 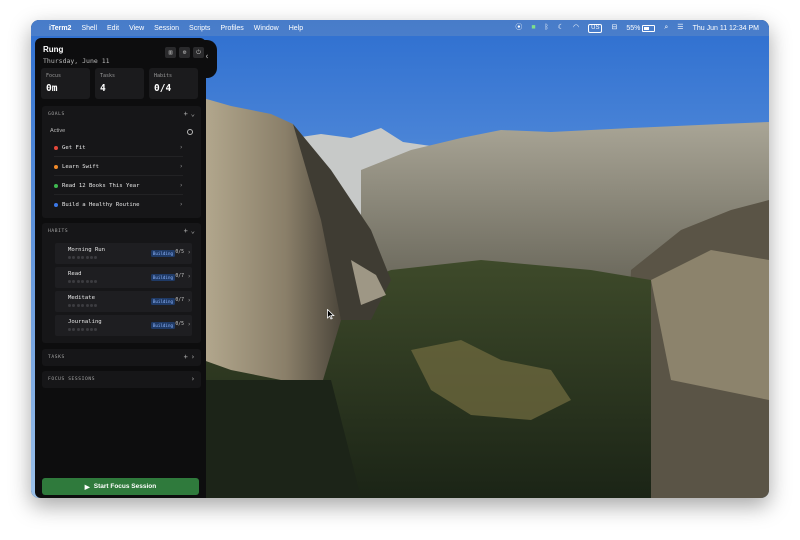 I want to click on menu-help: Help, so click(x=296, y=28).